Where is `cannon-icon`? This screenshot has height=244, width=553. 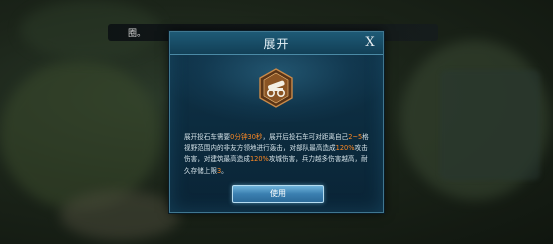 cannon-icon is located at coordinates (276, 88).